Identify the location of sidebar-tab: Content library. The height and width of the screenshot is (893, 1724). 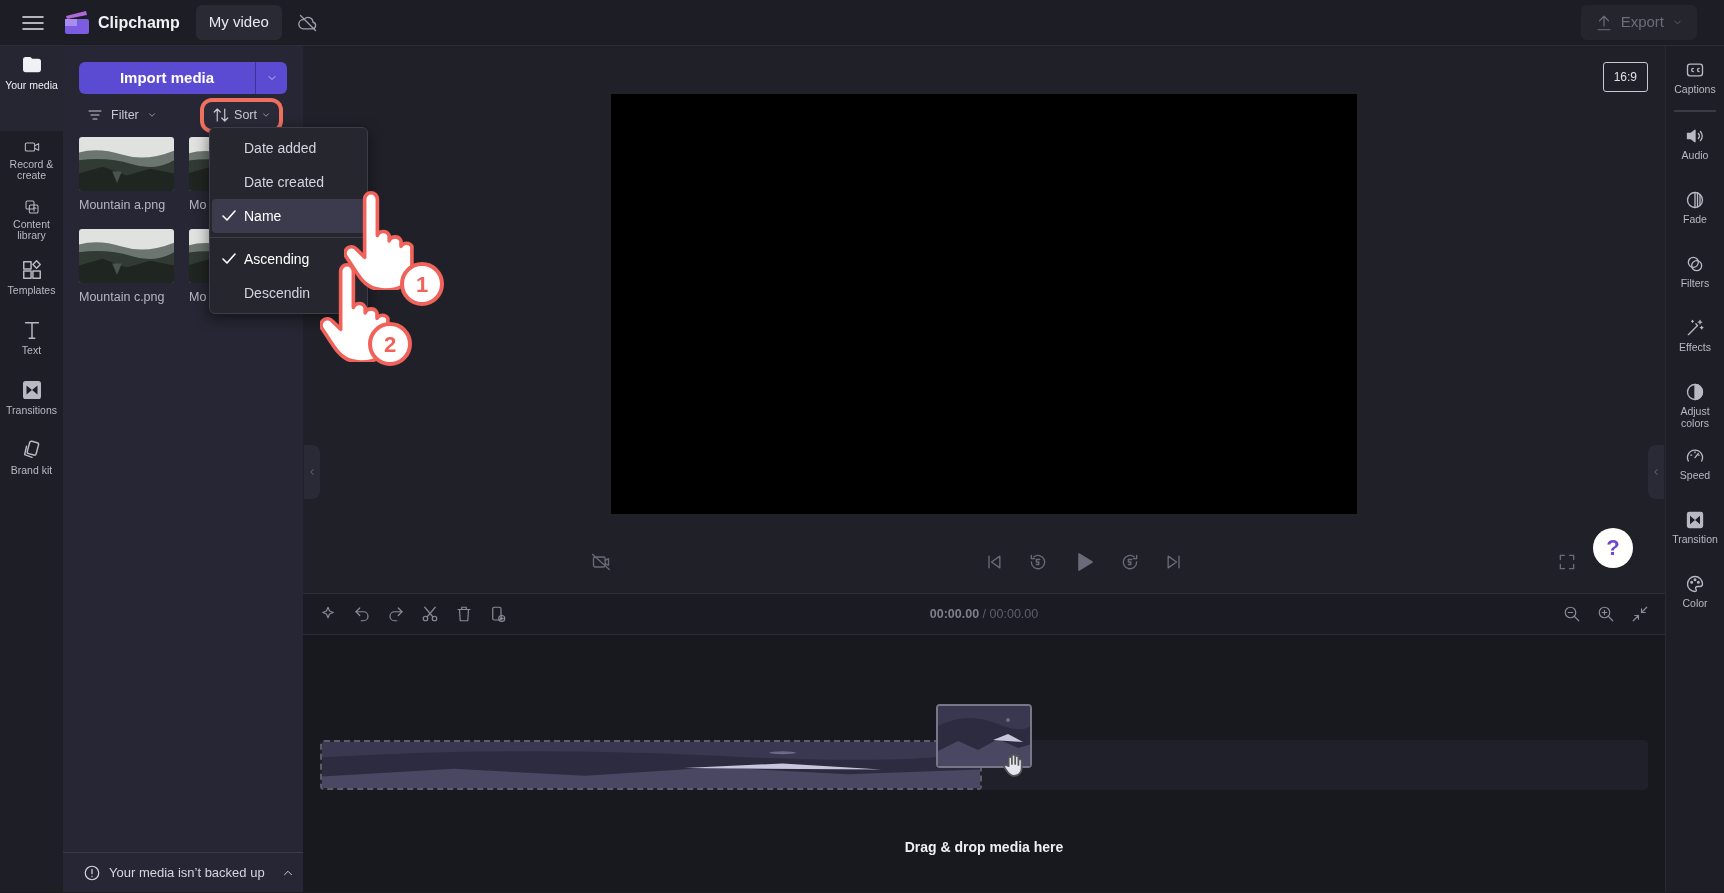
(31, 221).